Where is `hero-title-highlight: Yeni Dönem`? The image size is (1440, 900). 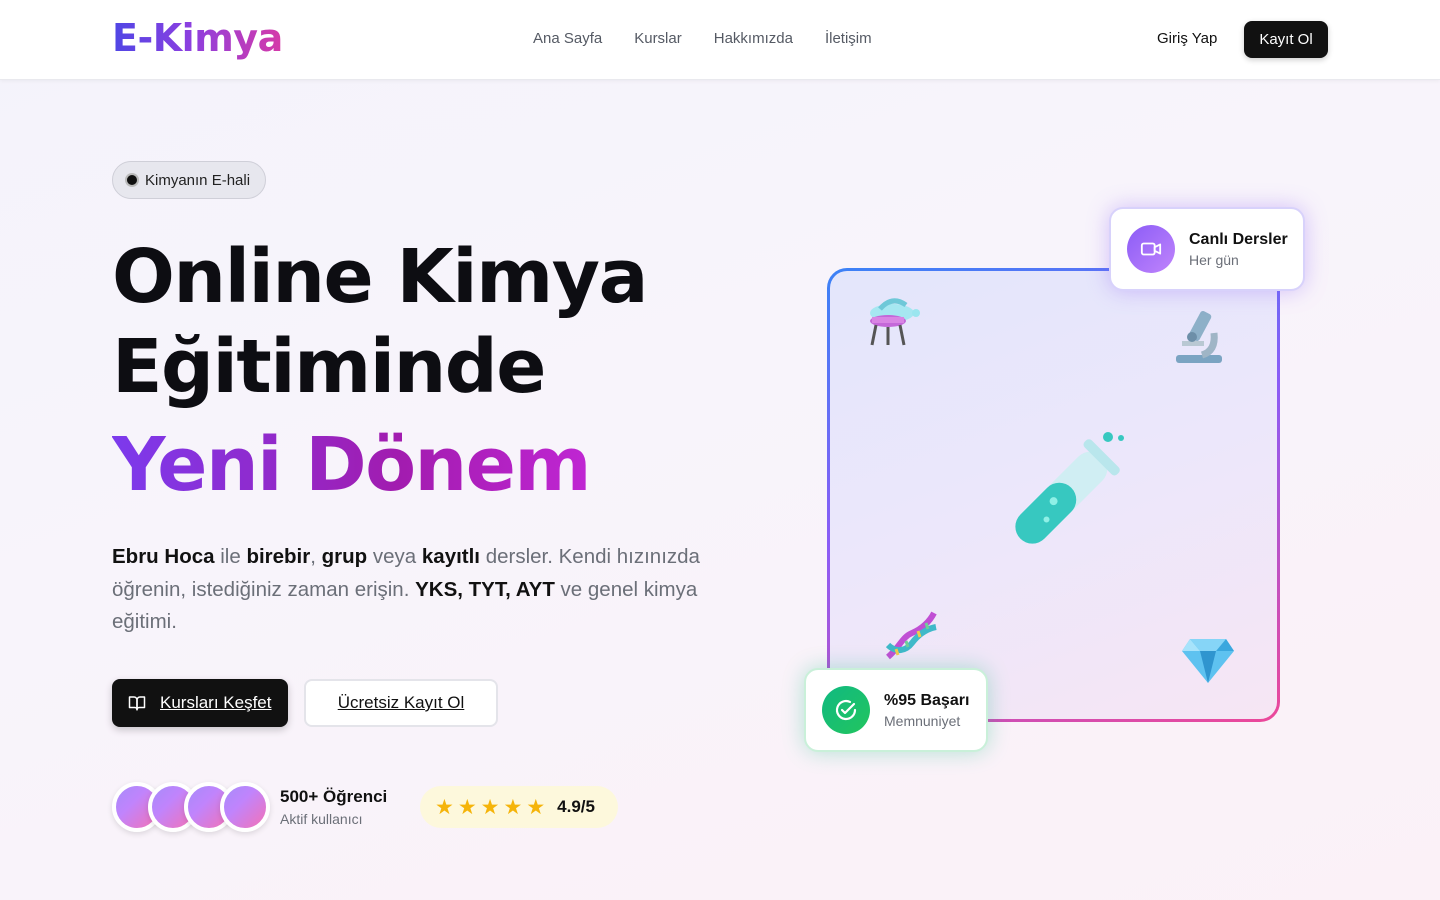
hero-title-highlight: Yeni Dönem is located at coordinates (352, 465).